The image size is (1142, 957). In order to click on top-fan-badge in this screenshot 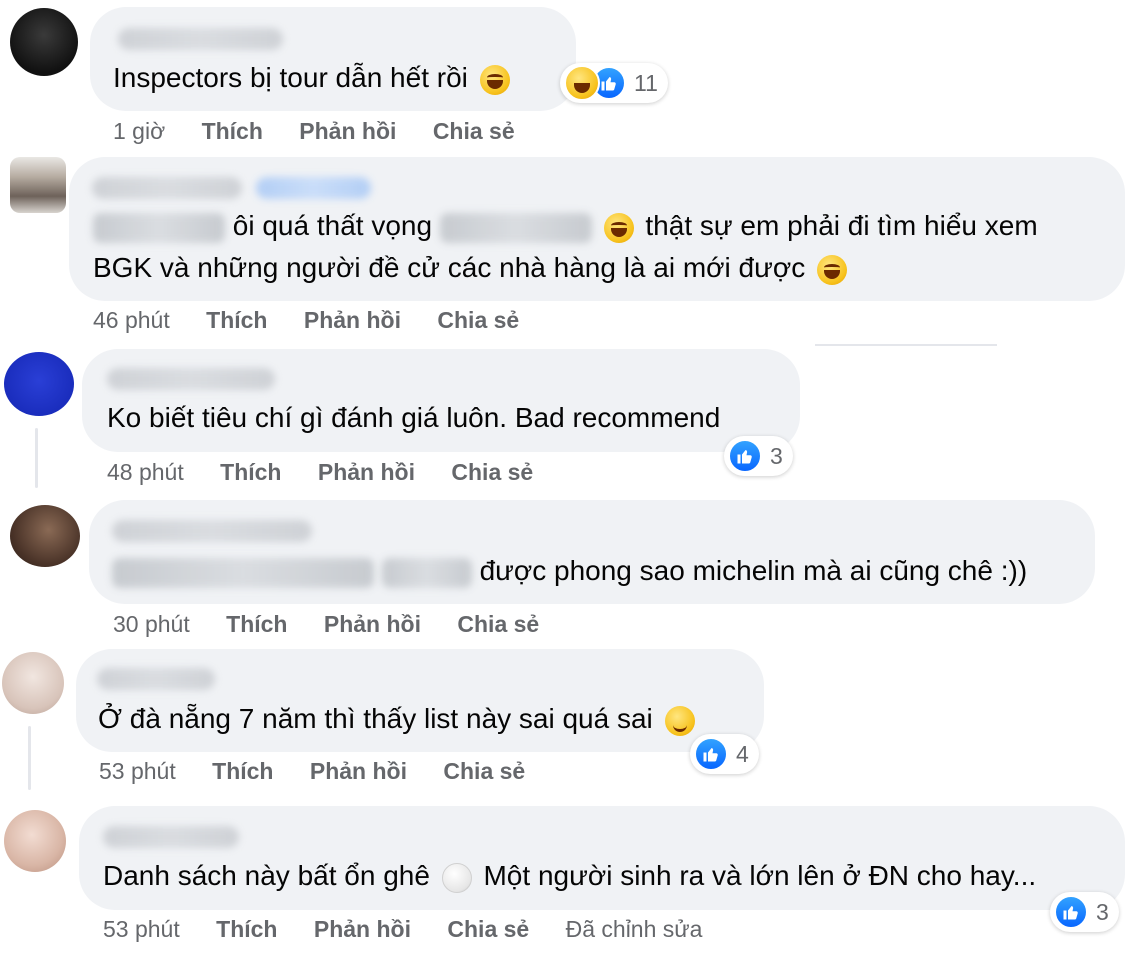, I will do `click(313, 188)`.